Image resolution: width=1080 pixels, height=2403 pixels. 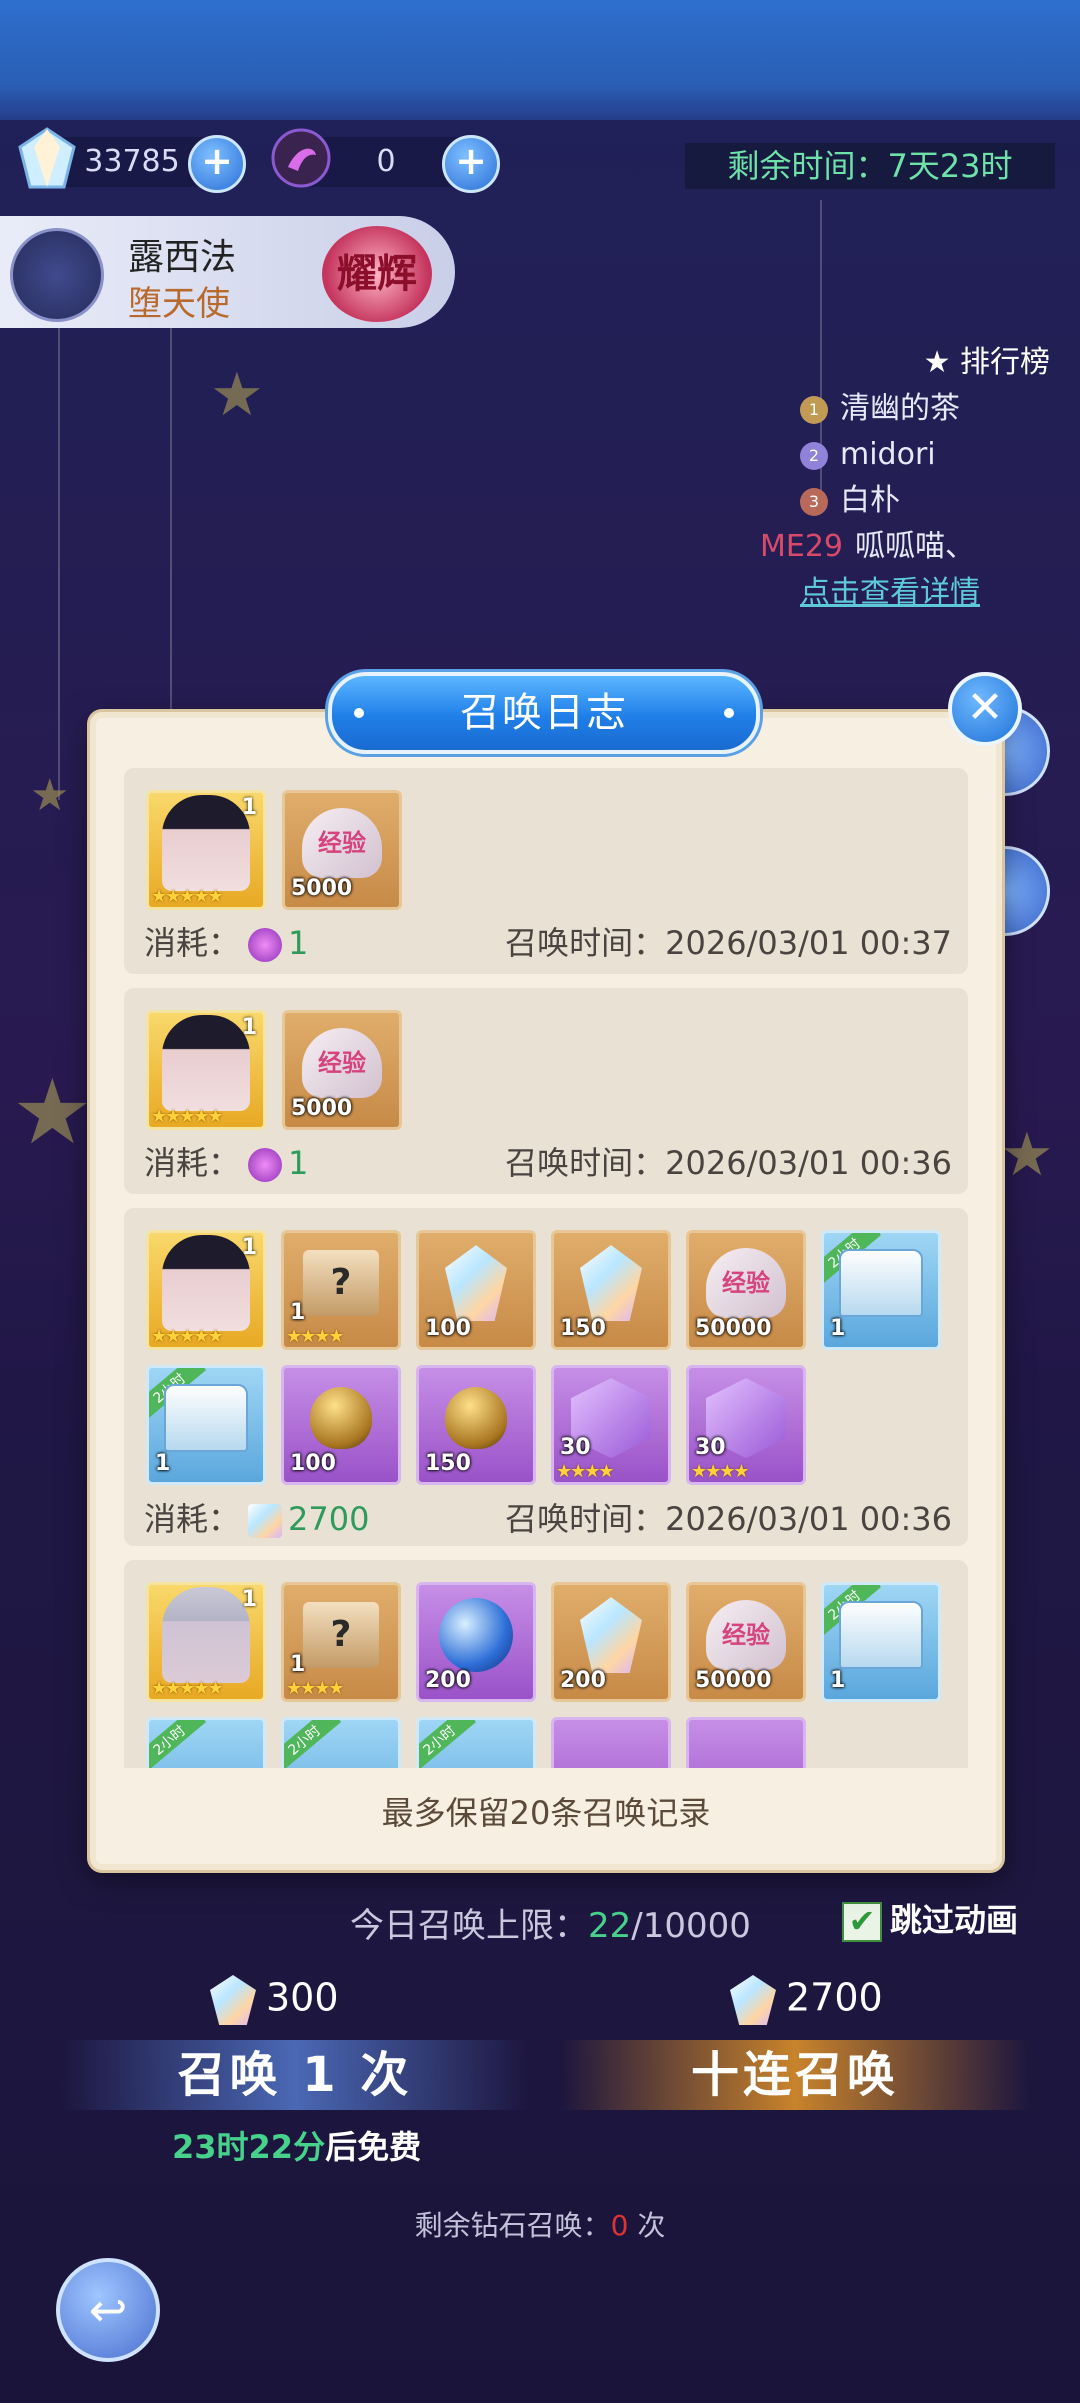 I want to click on rank-1-icon: 1, so click(x=814, y=409).